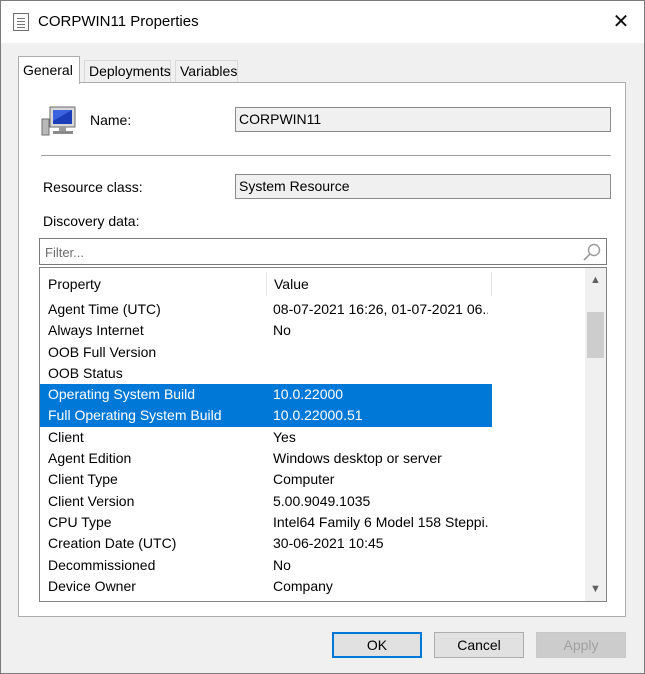 This screenshot has height=674, width=645. What do you see at coordinates (21, 22) in the screenshot?
I see `properties-icon` at bounding box center [21, 22].